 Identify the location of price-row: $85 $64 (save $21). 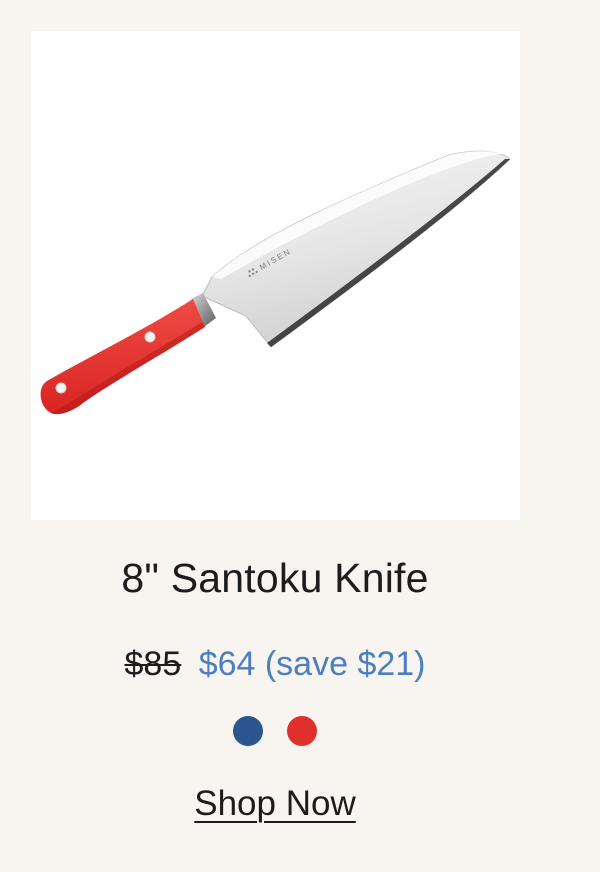
(275, 664).